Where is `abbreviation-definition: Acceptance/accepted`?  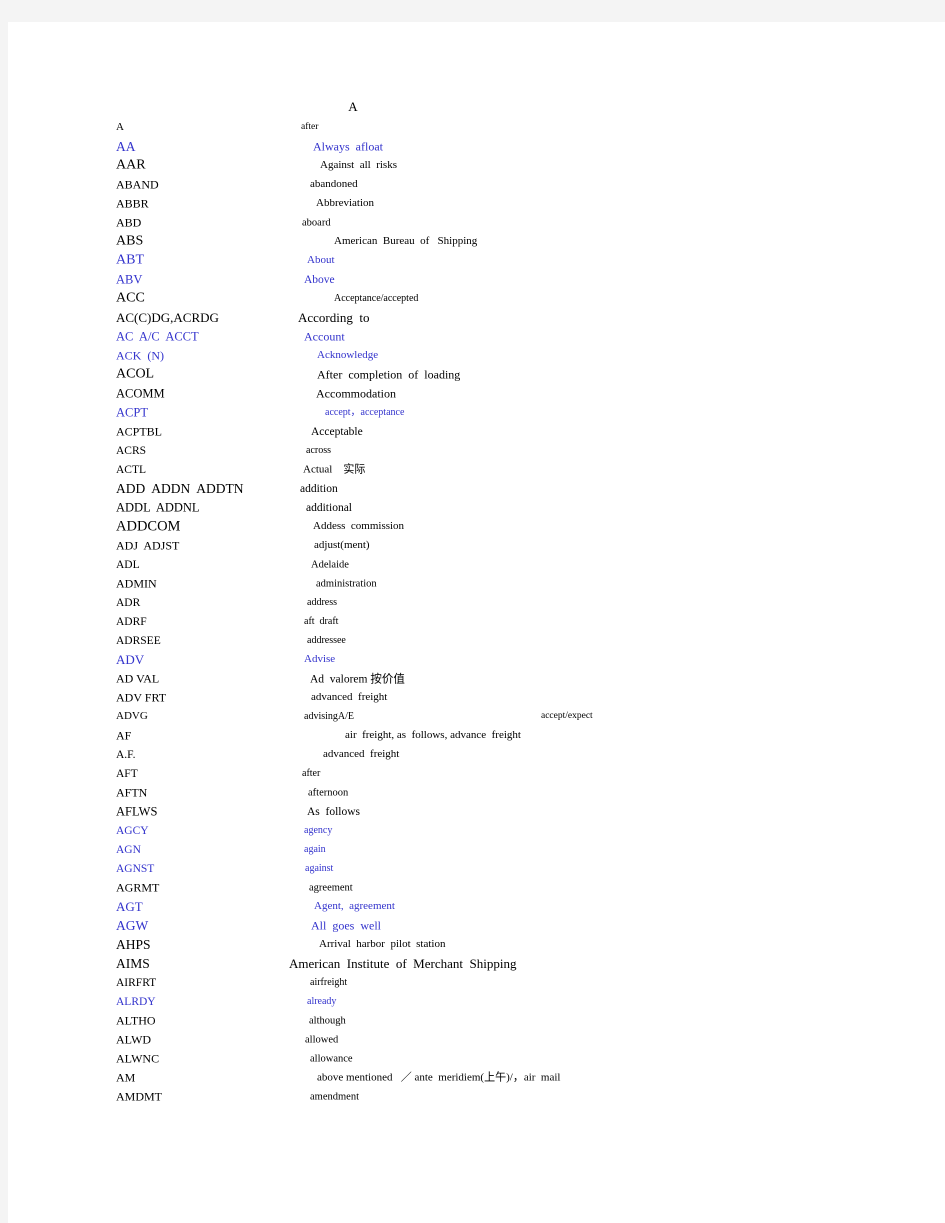
abbreviation-definition: Acceptance/accepted is located at coordinates (376, 298).